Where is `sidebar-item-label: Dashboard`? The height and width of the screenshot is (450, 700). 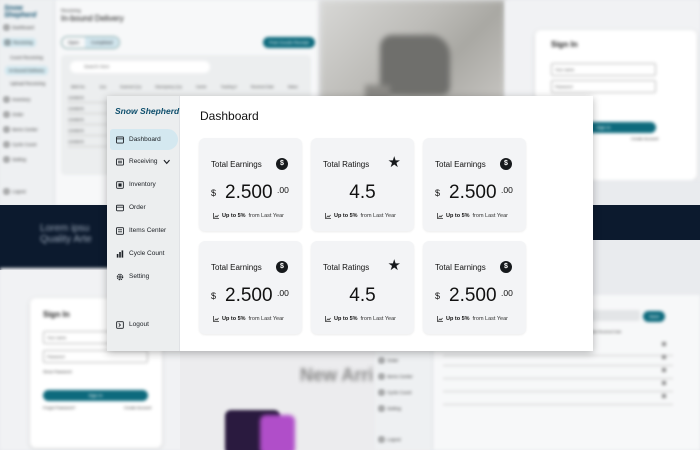 sidebar-item-label: Dashboard is located at coordinates (145, 139).